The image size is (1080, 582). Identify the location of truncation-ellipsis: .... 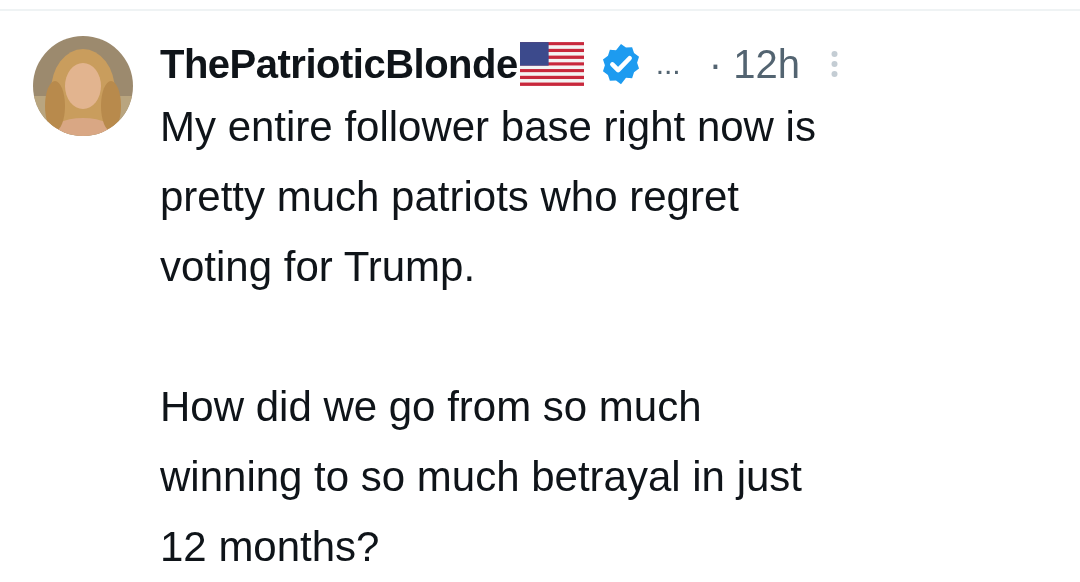
(668, 64).